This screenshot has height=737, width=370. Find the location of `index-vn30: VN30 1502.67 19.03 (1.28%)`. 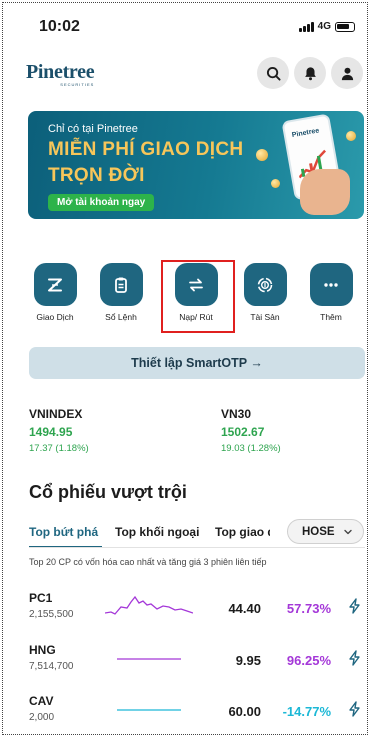

index-vn30: VN30 1502.67 19.03 (1.28%) is located at coordinates (251, 430).